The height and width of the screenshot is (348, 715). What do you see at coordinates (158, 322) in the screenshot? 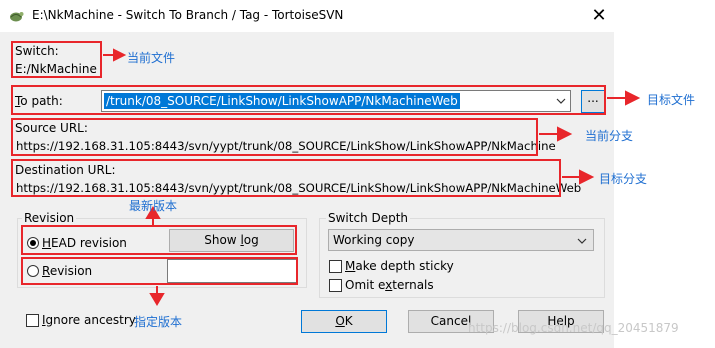
I see `specified-version-annotation: 指定版本` at bounding box center [158, 322].